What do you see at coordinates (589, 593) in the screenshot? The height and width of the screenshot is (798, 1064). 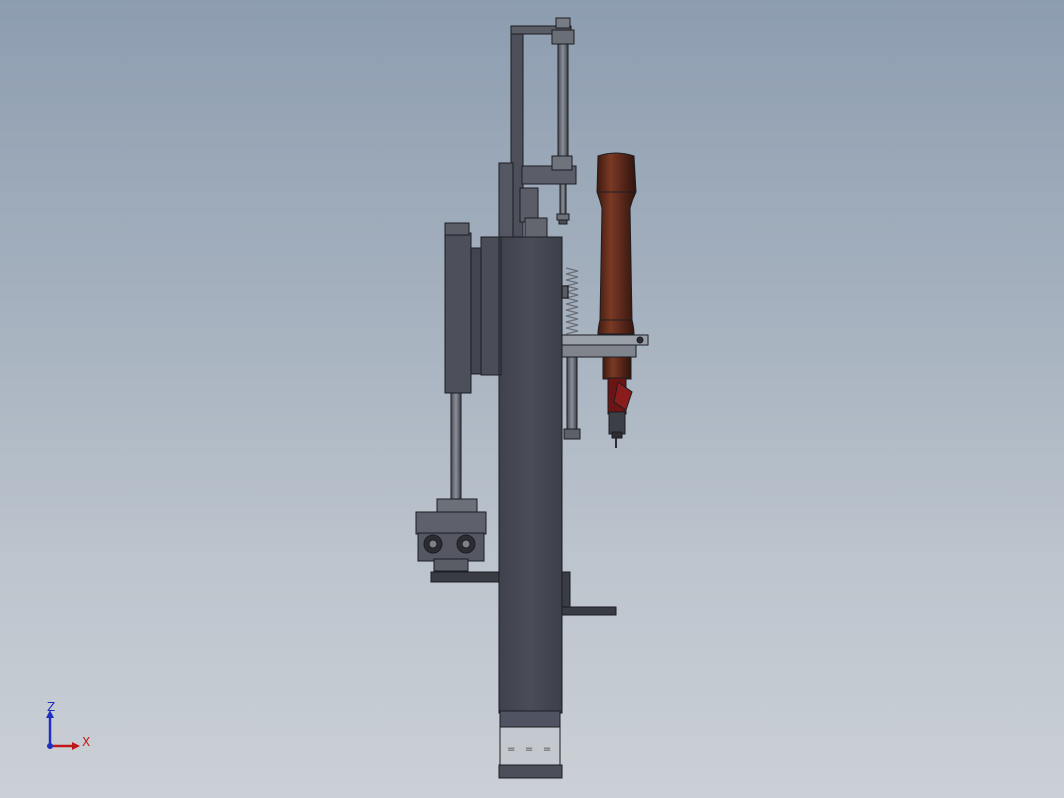 I see `lower-right-bracket` at bounding box center [589, 593].